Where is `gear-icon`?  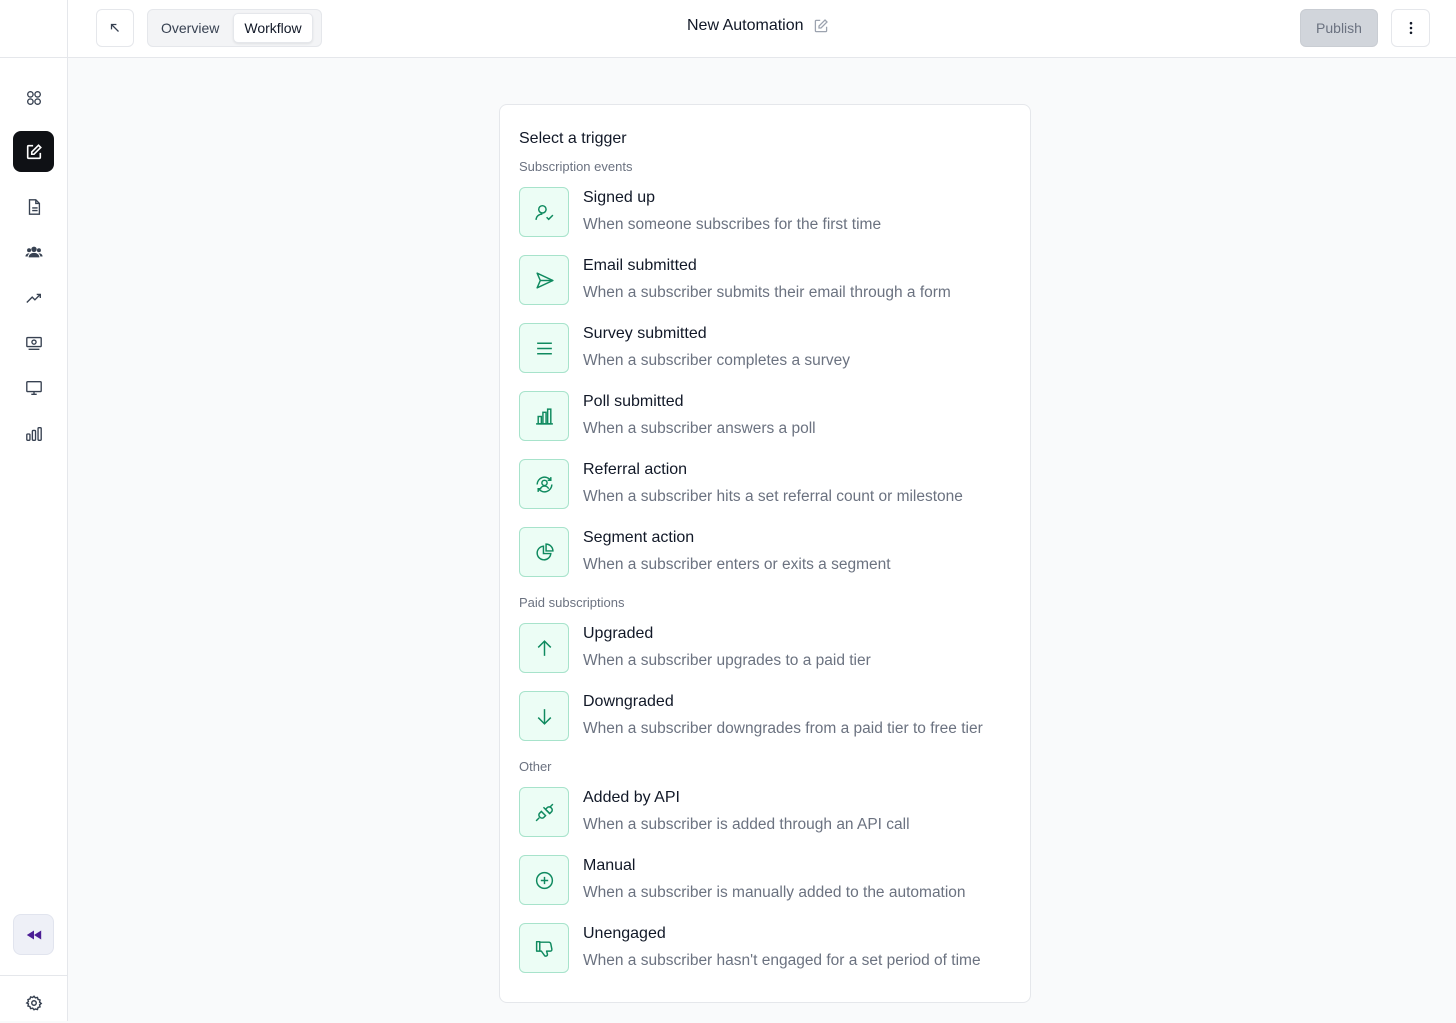 gear-icon is located at coordinates (33, 1002).